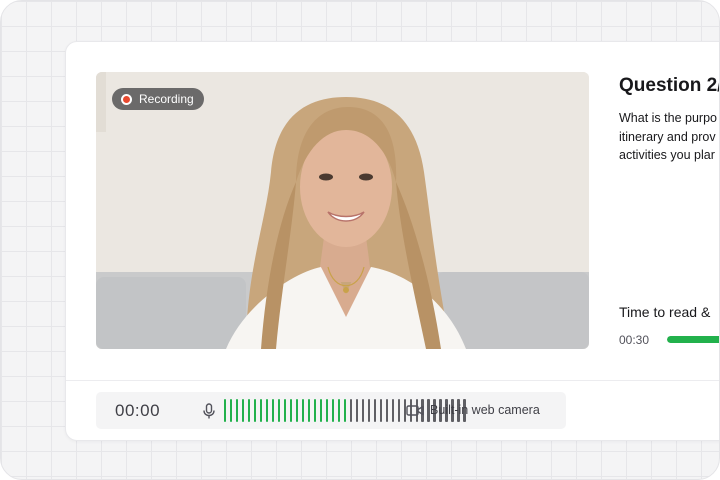 The width and height of the screenshot is (720, 480). What do you see at coordinates (665, 312) in the screenshot?
I see `time-to-read-label: Time to read &` at bounding box center [665, 312].